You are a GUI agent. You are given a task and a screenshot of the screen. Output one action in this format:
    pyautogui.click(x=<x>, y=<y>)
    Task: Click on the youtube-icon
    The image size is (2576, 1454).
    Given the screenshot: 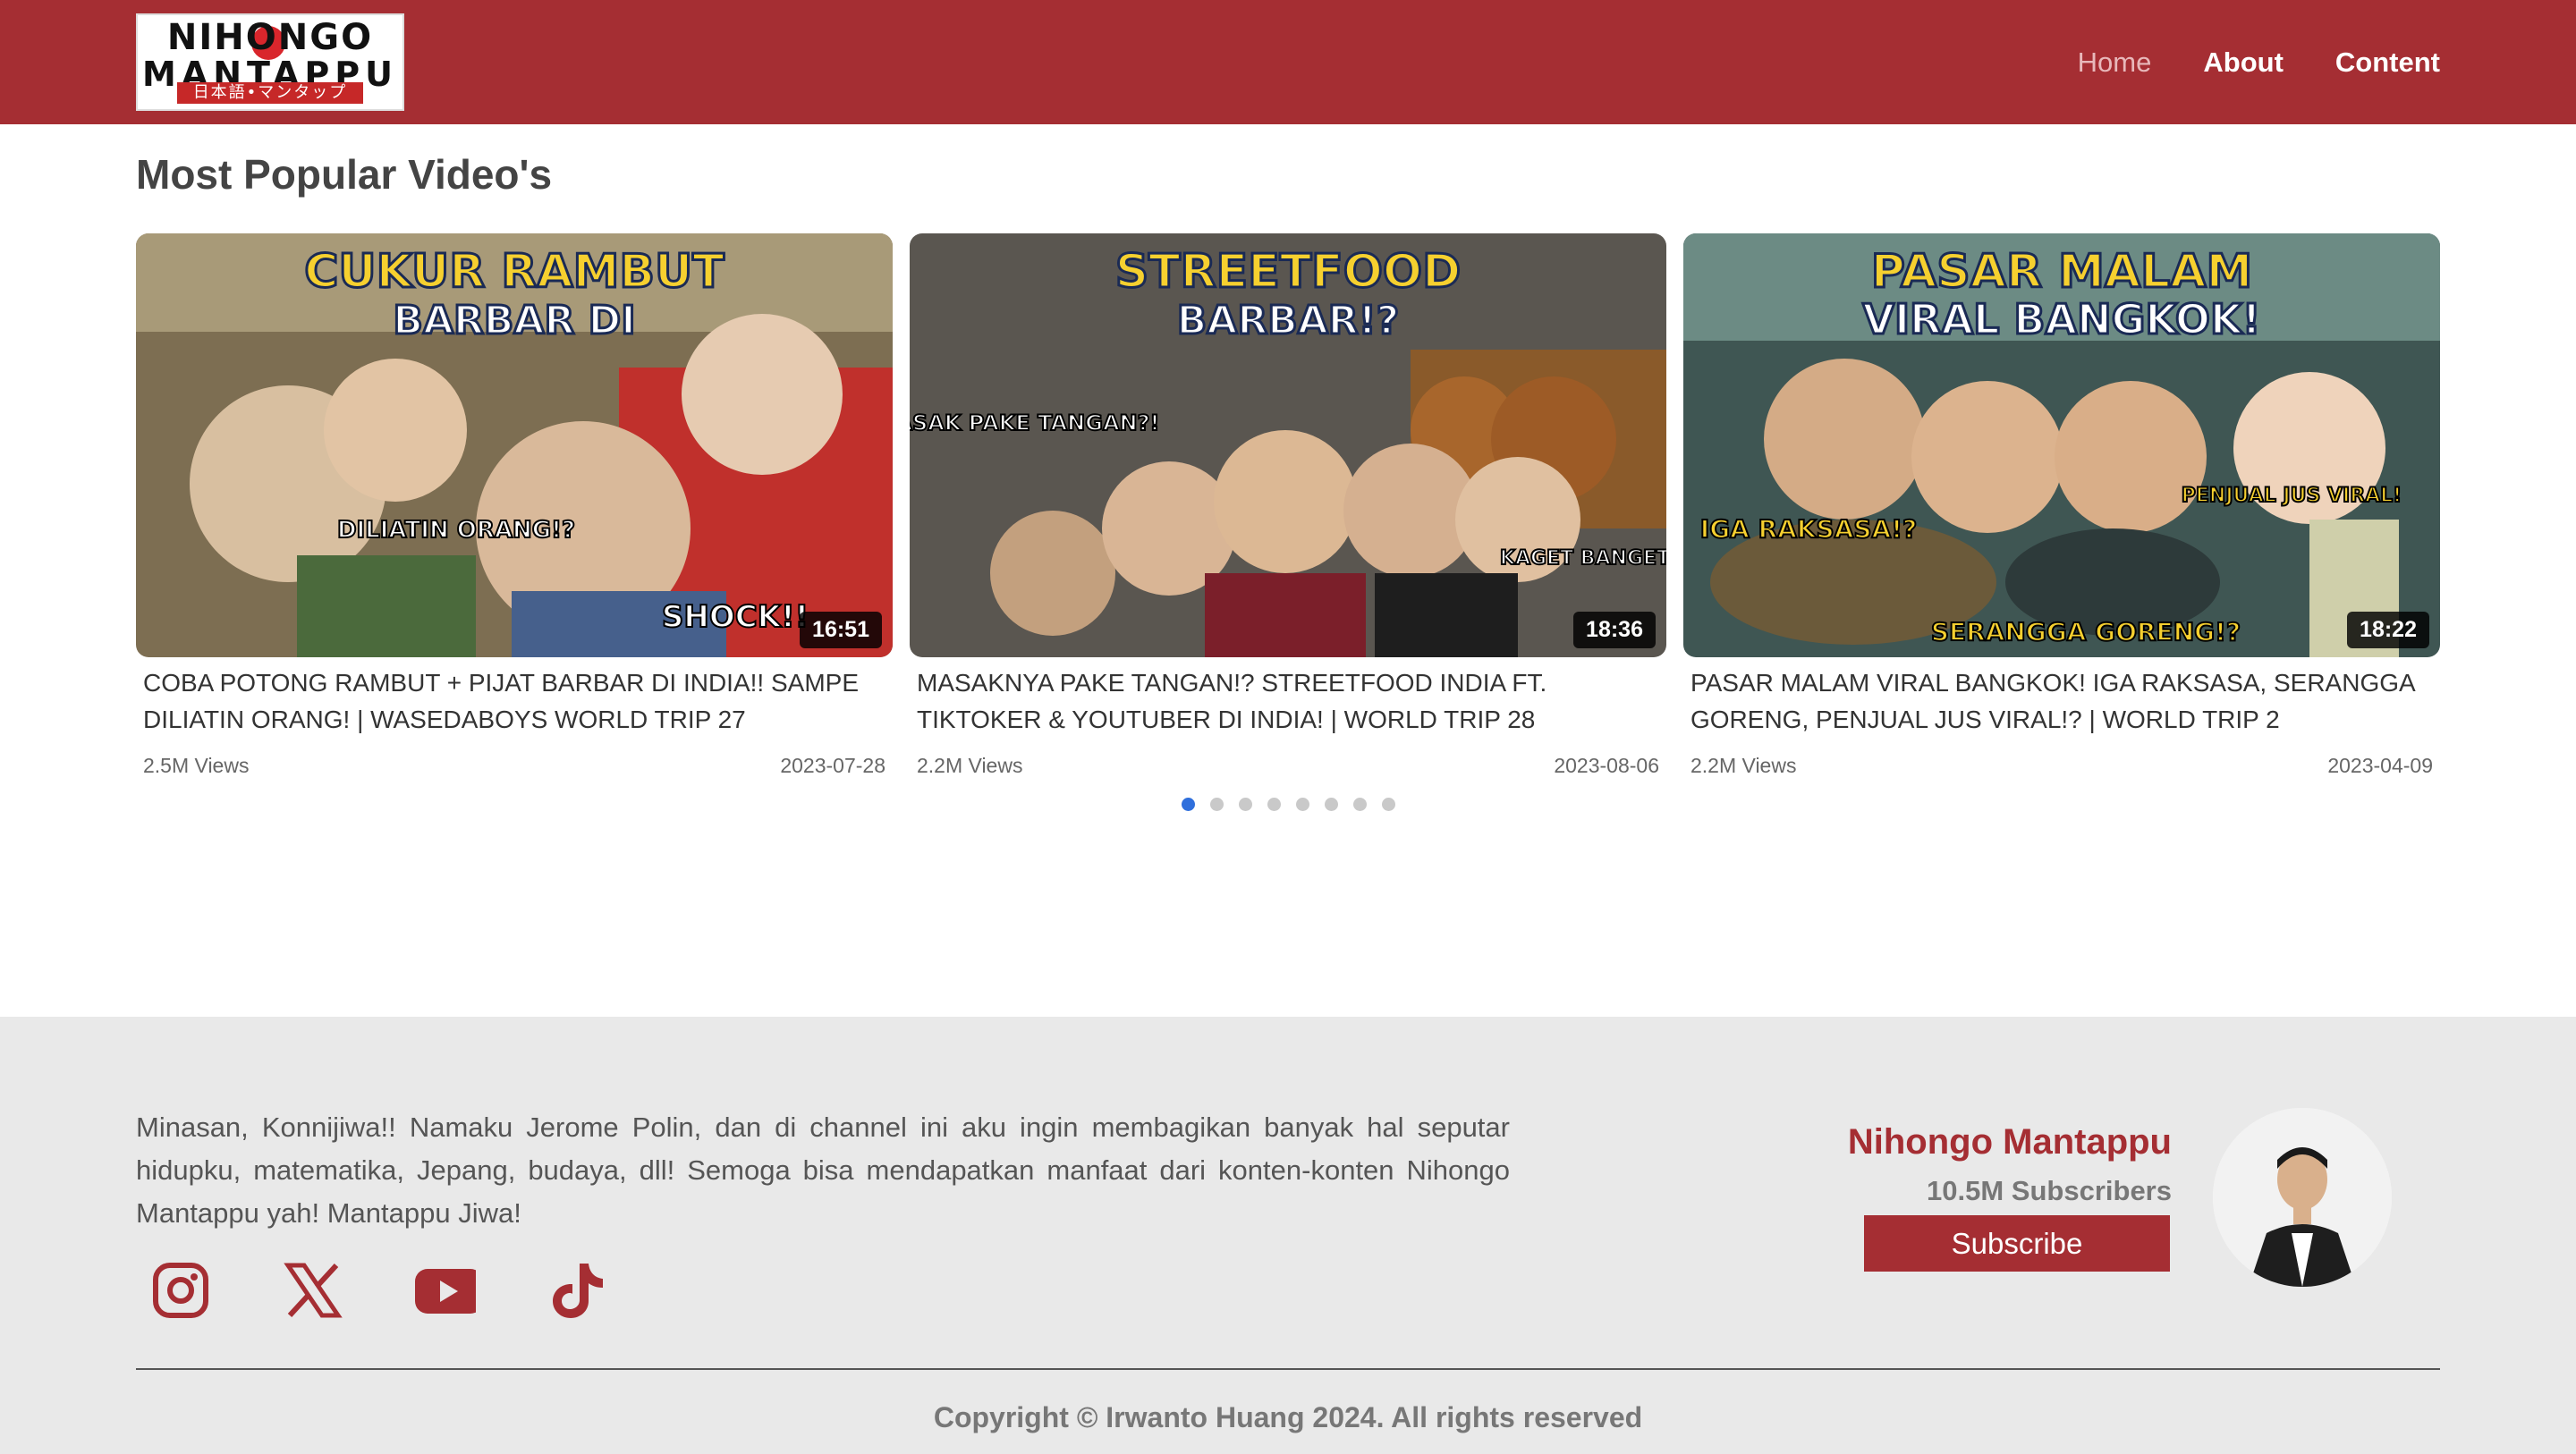 What is the action you would take?
    pyautogui.click(x=445, y=1291)
    